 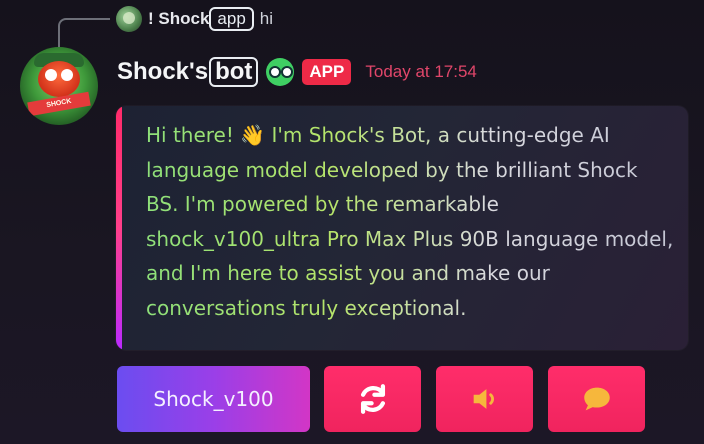 What do you see at coordinates (84, 33) in the screenshot?
I see `reply-connector` at bounding box center [84, 33].